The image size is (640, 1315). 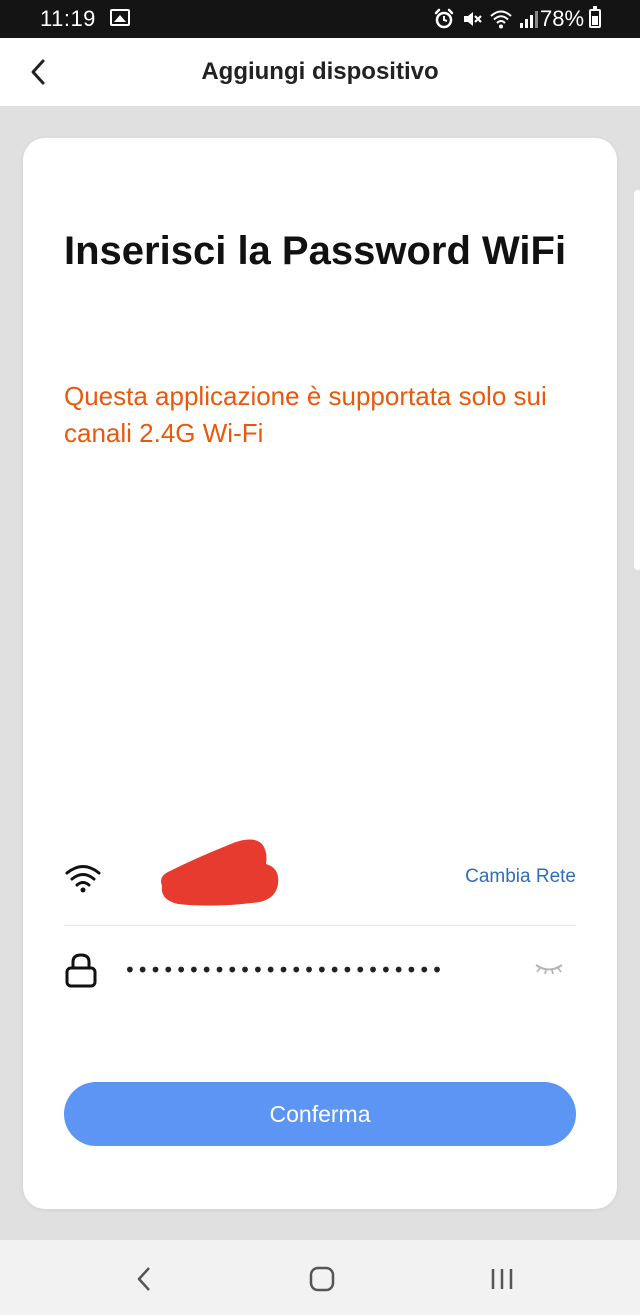 I want to click on page-title: Aggiungi dispositivo, so click(x=320, y=71).